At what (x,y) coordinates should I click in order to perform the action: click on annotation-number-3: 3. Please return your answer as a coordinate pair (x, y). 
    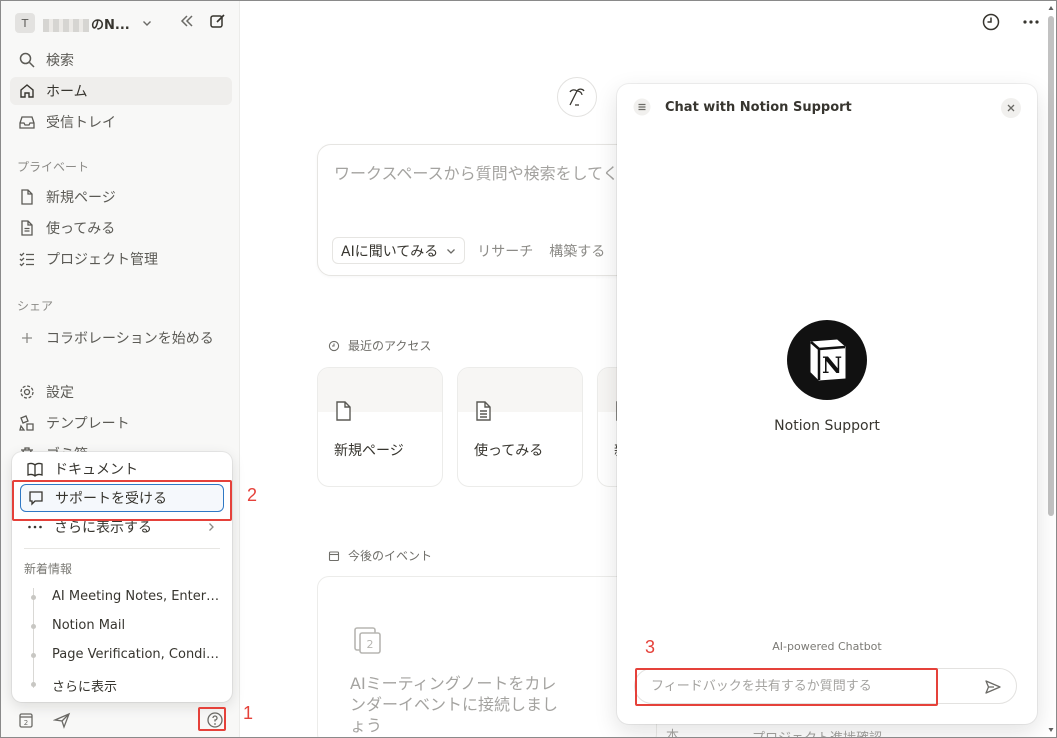
    Looking at the image, I should click on (650, 647).